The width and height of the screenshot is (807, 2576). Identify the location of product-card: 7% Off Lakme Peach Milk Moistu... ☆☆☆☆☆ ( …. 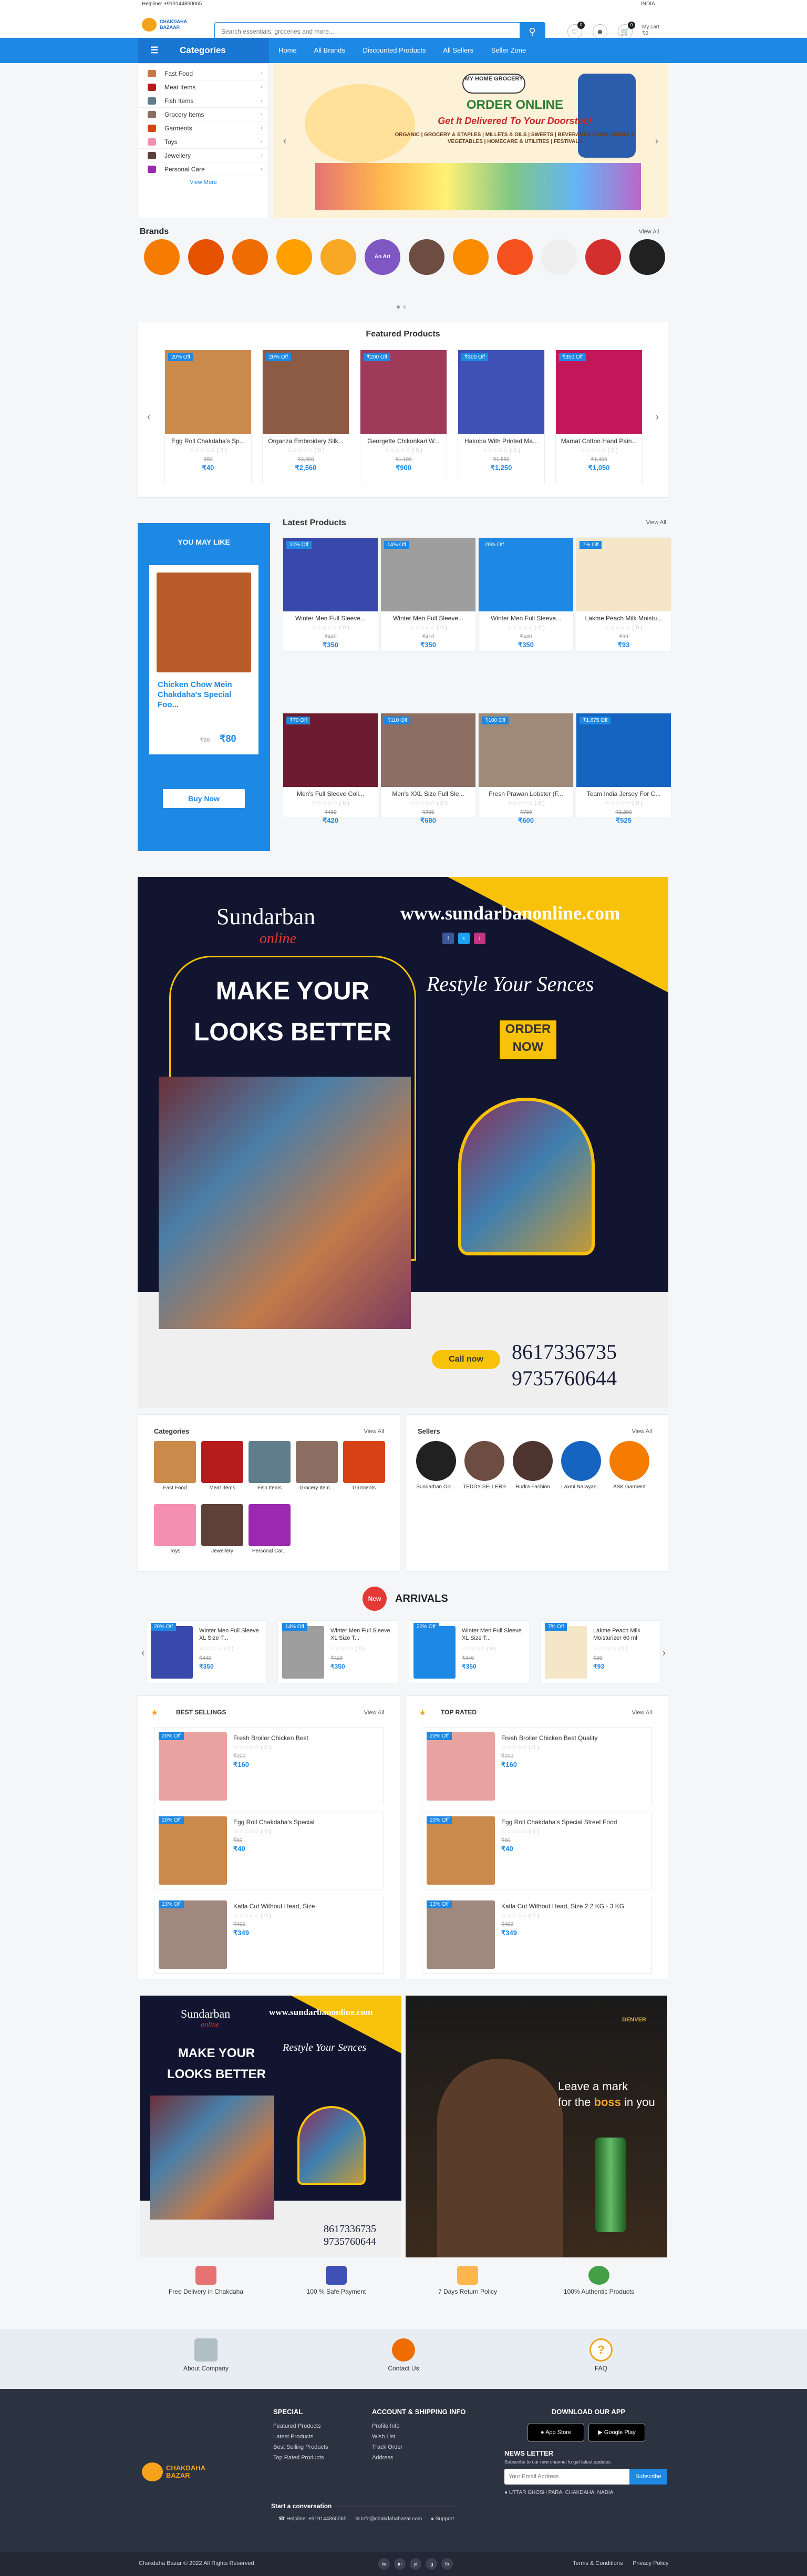
(623, 594).